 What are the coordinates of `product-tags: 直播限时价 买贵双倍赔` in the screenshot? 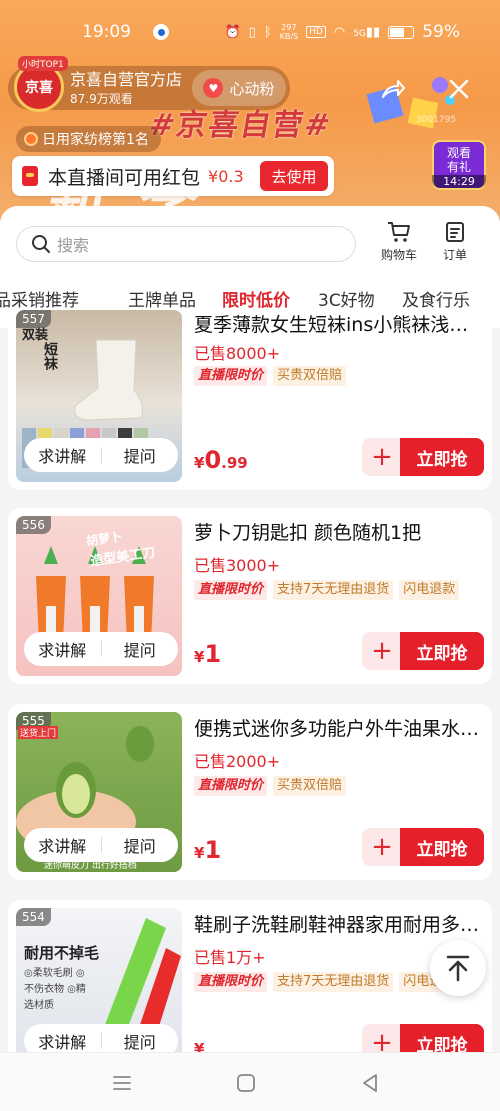 It's located at (270, 786).